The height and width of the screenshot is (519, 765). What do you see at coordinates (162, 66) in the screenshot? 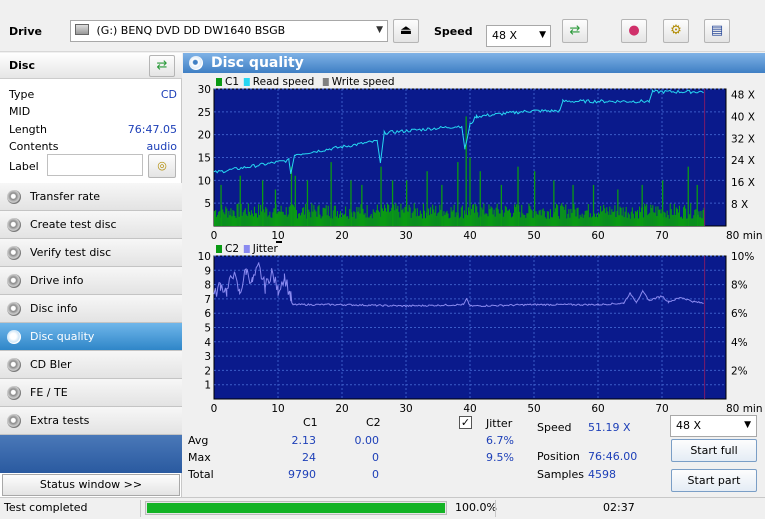
I see `disc-refresh-button: ⇄` at bounding box center [162, 66].